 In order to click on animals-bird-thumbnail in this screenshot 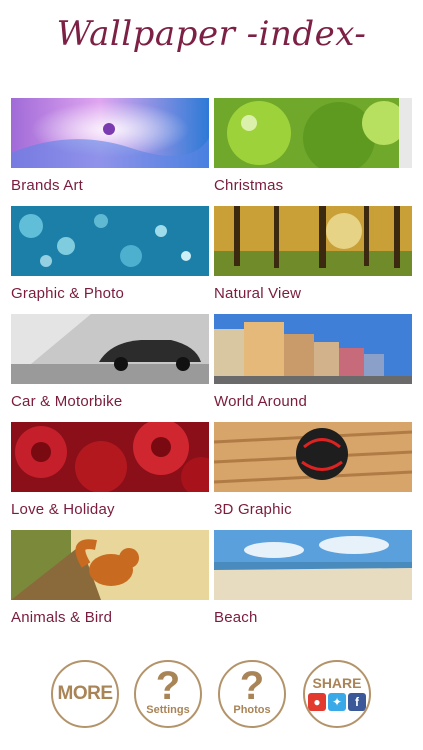, I will do `click(110, 565)`.